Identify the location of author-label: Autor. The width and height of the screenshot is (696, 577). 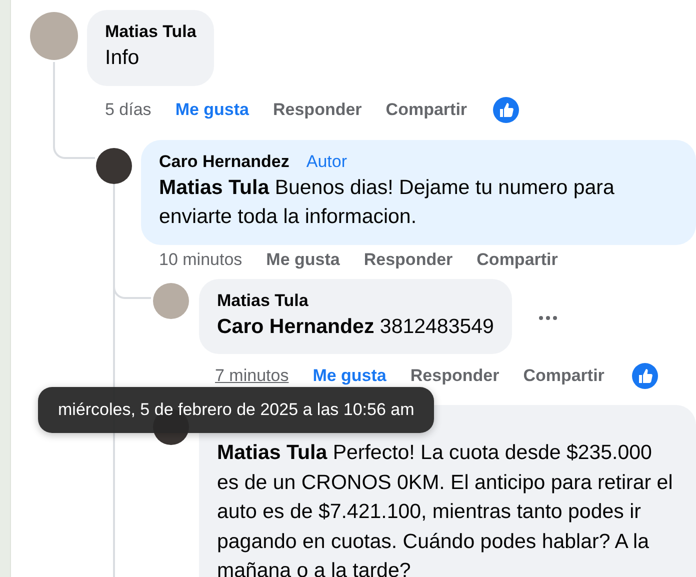
(327, 161).